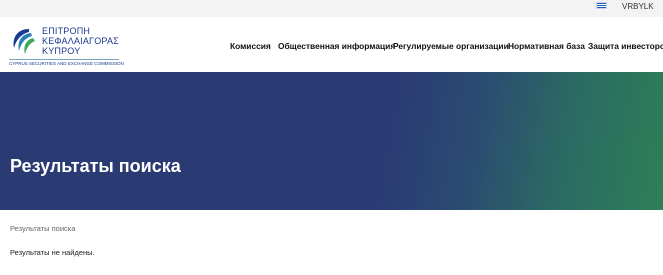 This screenshot has width=663, height=275. Describe the element at coordinates (601, 5) in the screenshot. I see `greek-flag-icon` at that location.